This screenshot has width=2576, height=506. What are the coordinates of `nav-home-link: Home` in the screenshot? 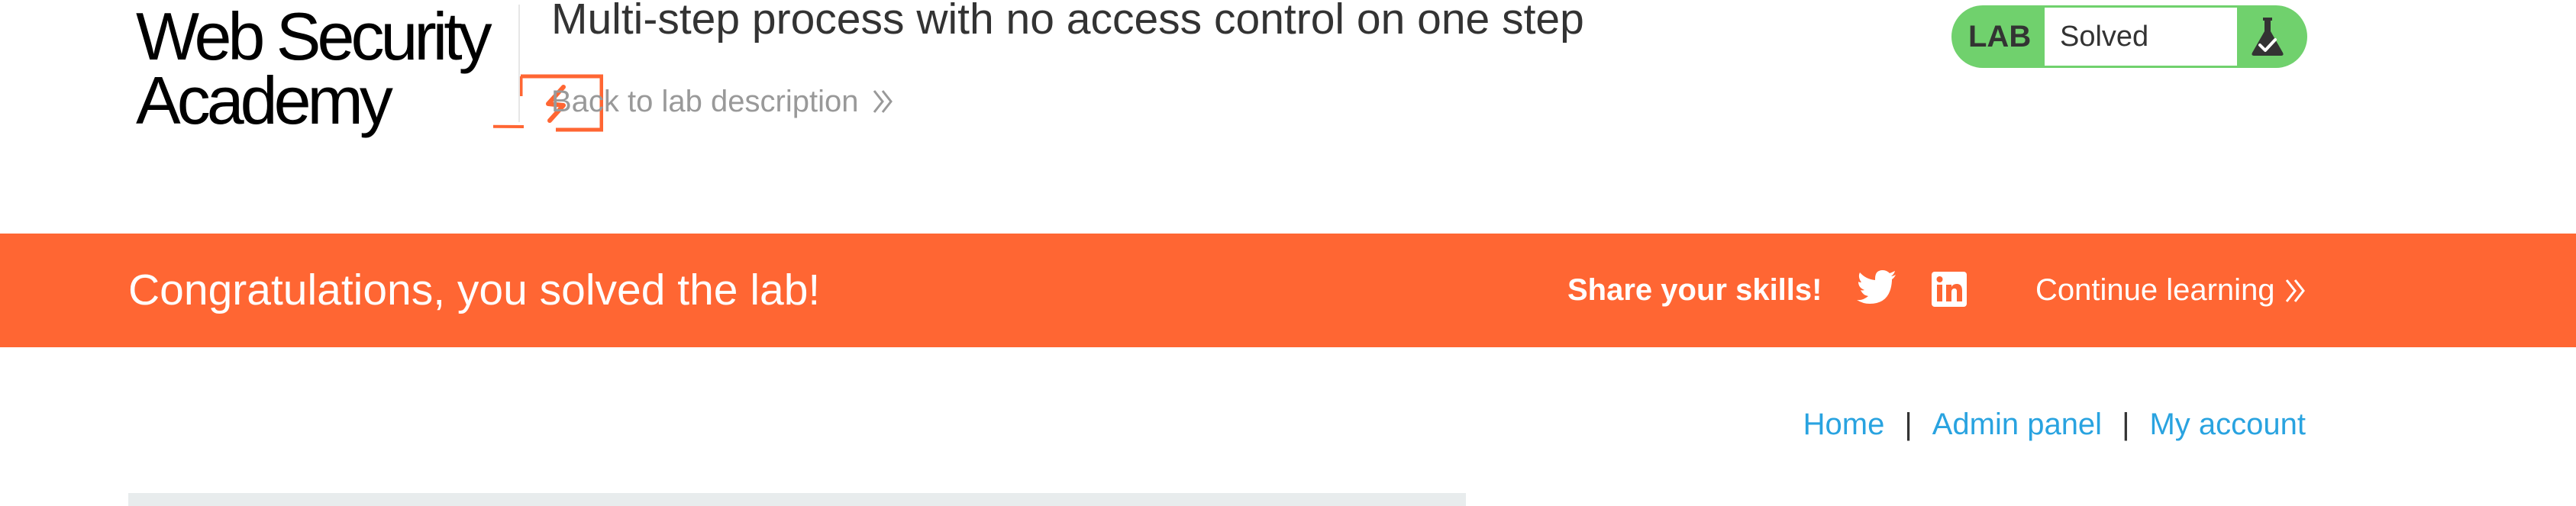 It's located at (1844, 425).